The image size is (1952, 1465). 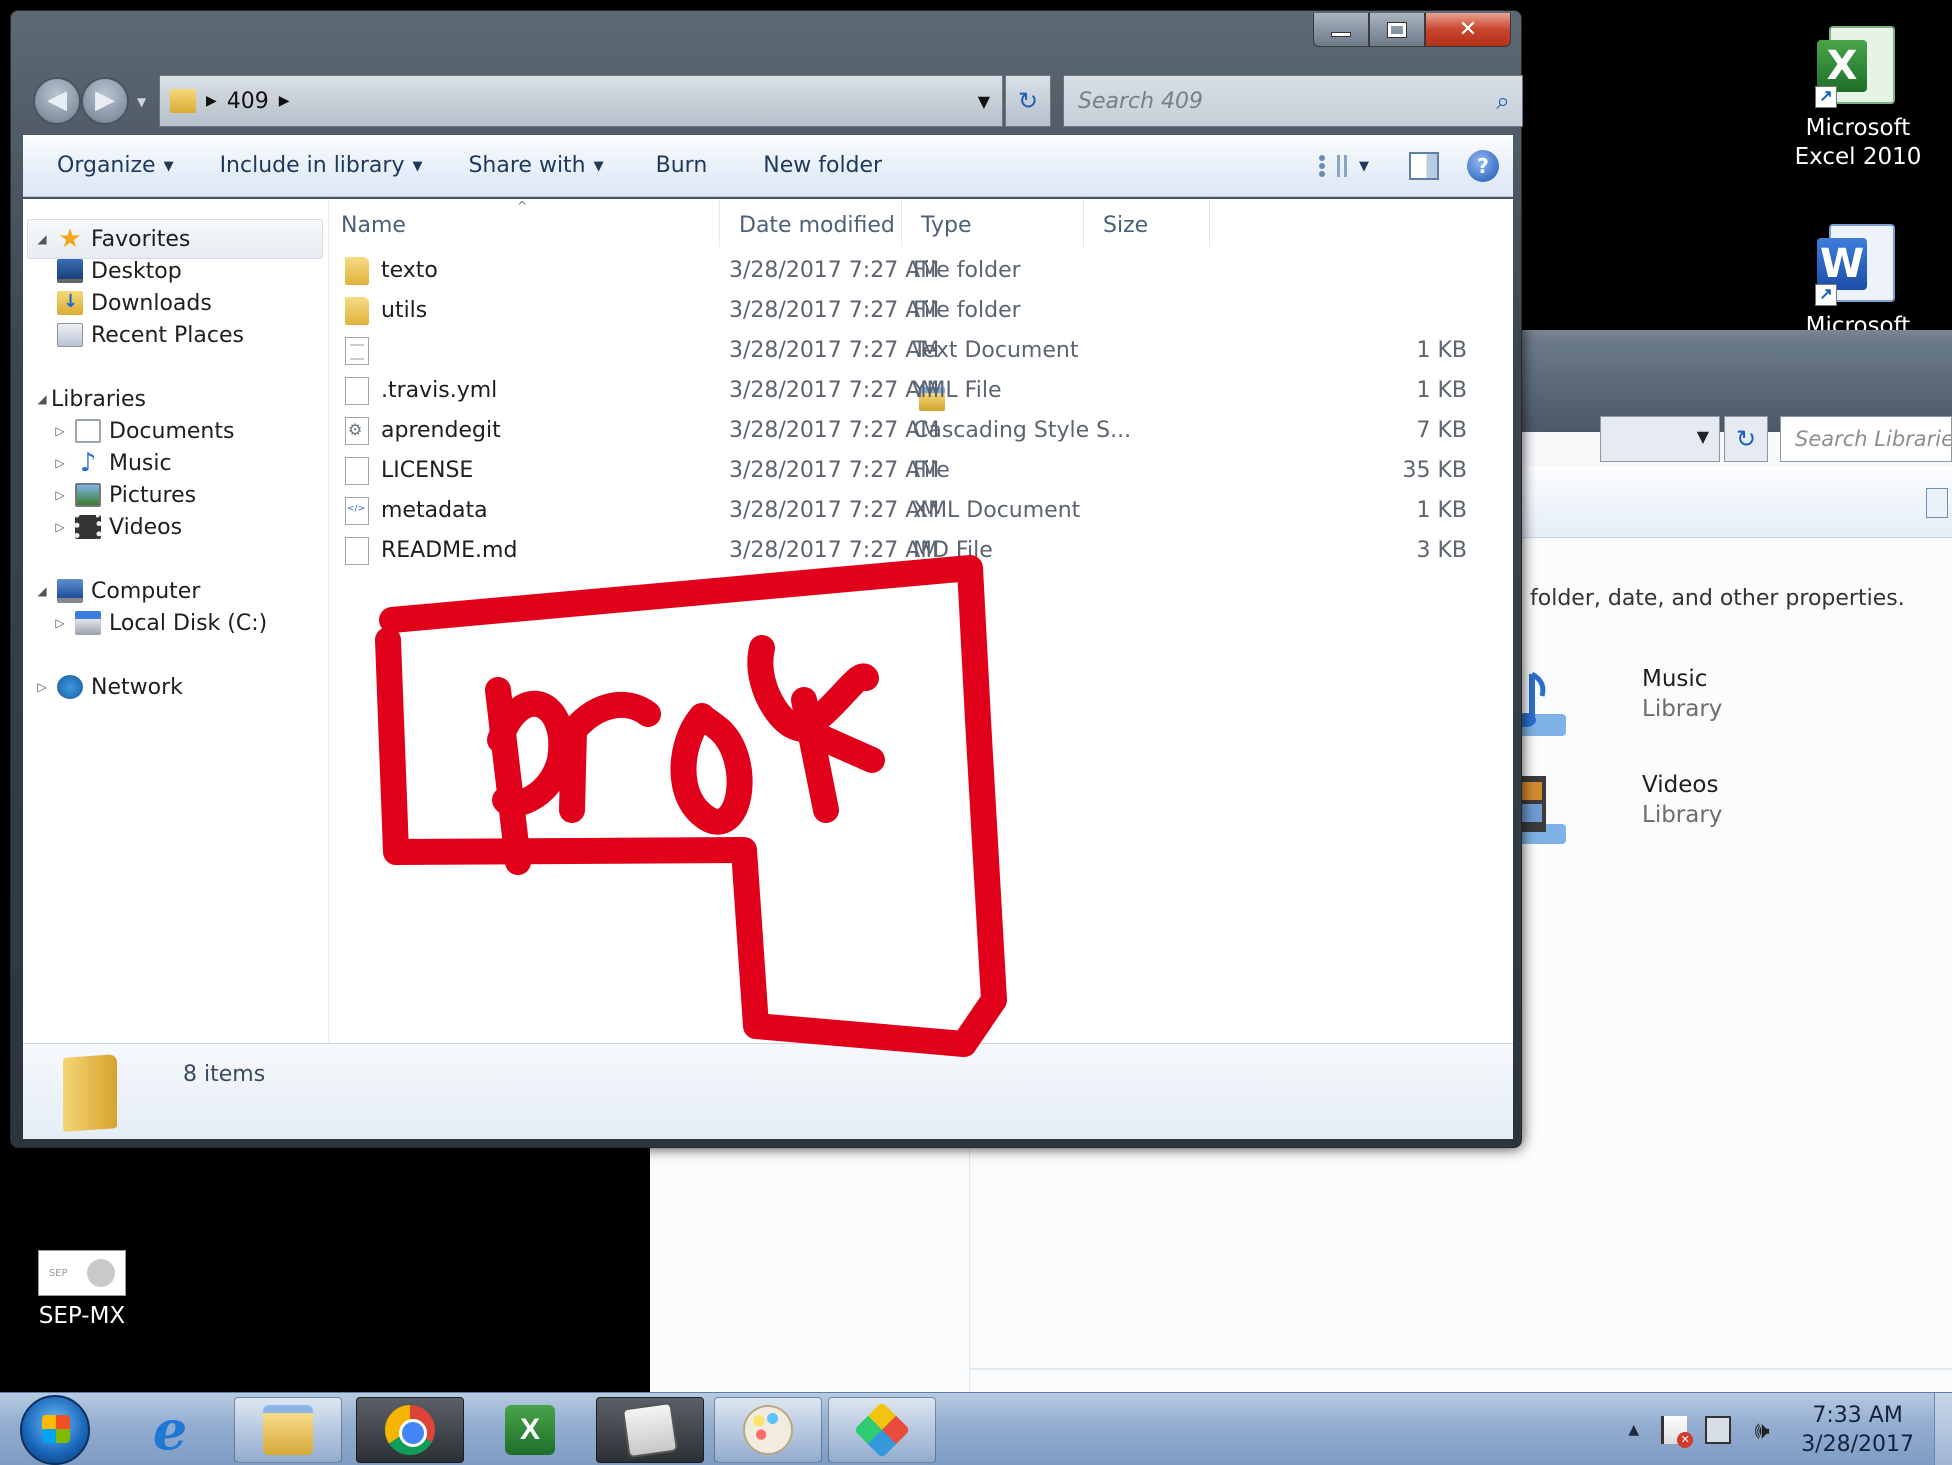 I want to click on action-center-flag-icon, so click(x=1677, y=1431).